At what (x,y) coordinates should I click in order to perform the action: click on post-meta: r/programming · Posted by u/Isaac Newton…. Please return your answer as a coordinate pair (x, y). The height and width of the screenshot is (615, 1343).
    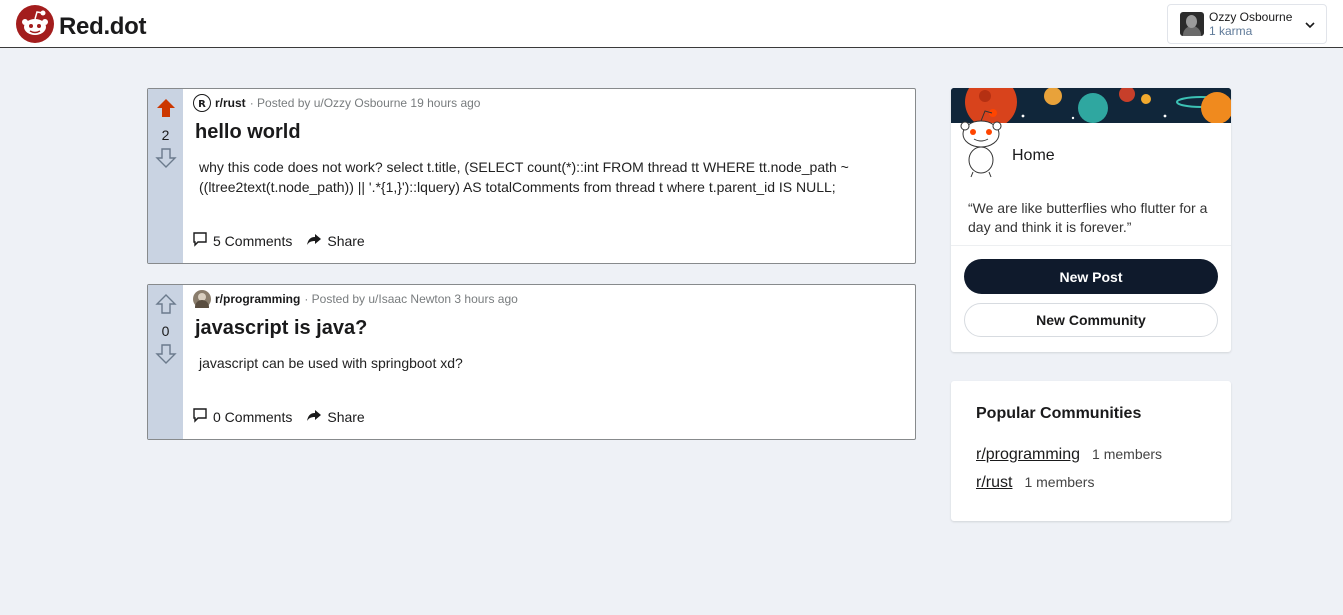
    Looking at the image, I should click on (550, 299).